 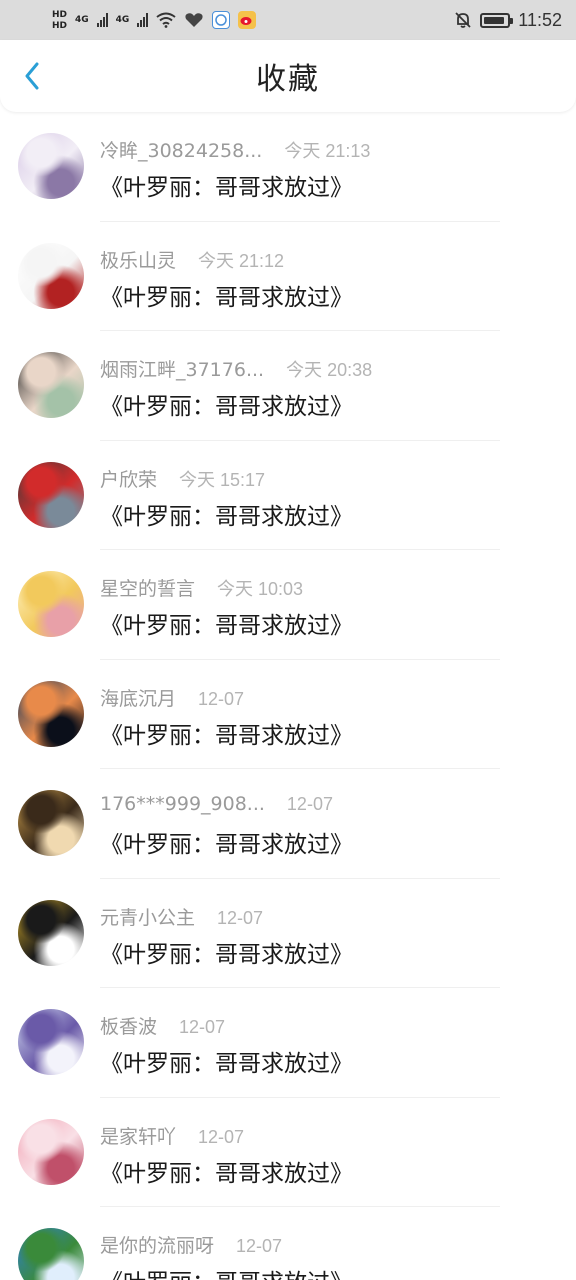 I want to click on favorite-list-item: 是你的流丽呀 12-07 《叶罗丽：哥哥求放过》, so click(x=288, y=1243).